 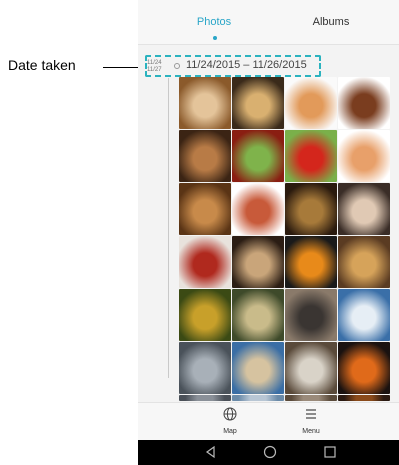 What do you see at coordinates (205, 156) in the screenshot?
I see `photo-thumbnail-cookies` at bounding box center [205, 156].